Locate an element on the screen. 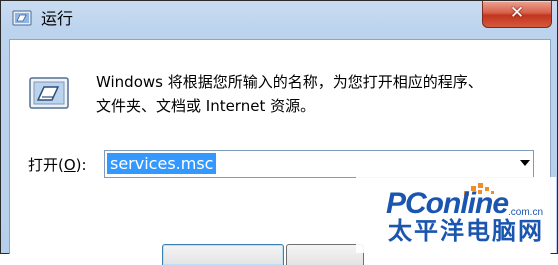 The height and width of the screenshot is (265, 558). close-icon: ✕ is located at coordinates (517, 13).